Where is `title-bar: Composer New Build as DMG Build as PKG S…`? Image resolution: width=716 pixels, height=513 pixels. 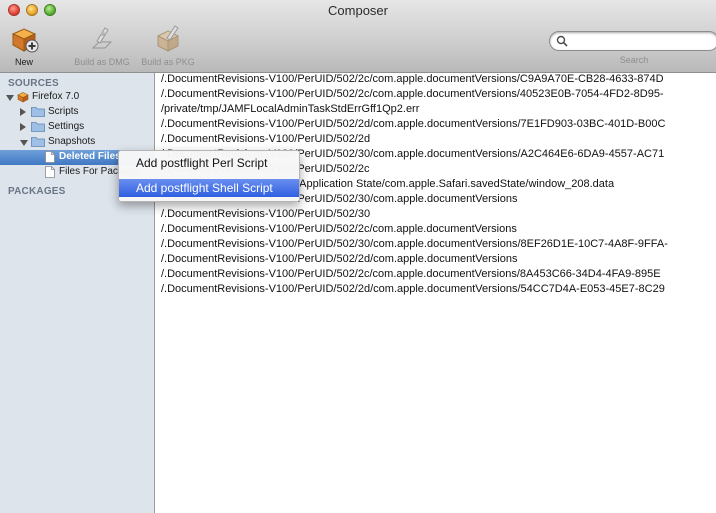 title-bar: Composer New Build as DMG Build as PKG S… is located at coordinates (358, 36).